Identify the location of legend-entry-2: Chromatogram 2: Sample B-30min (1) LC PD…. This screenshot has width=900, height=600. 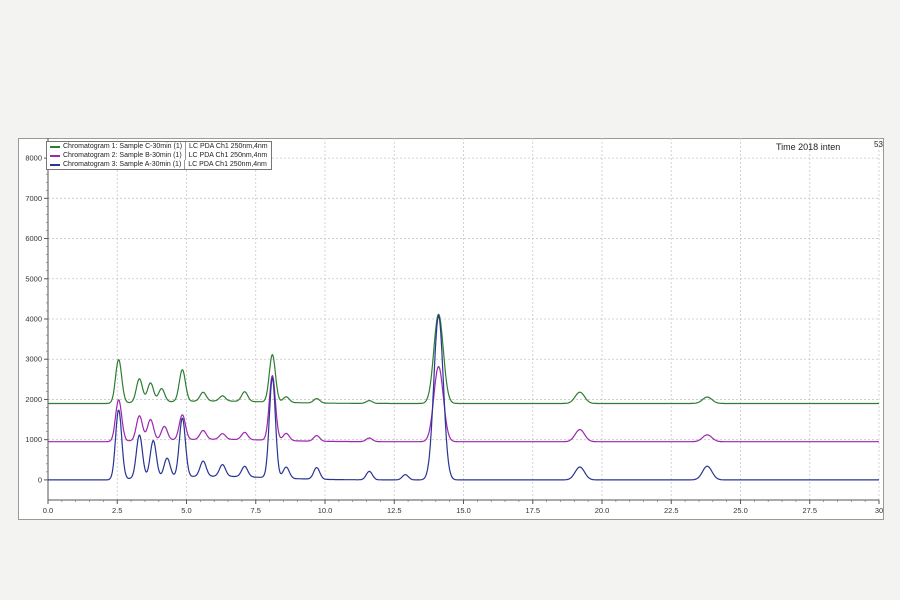
(159, 155).